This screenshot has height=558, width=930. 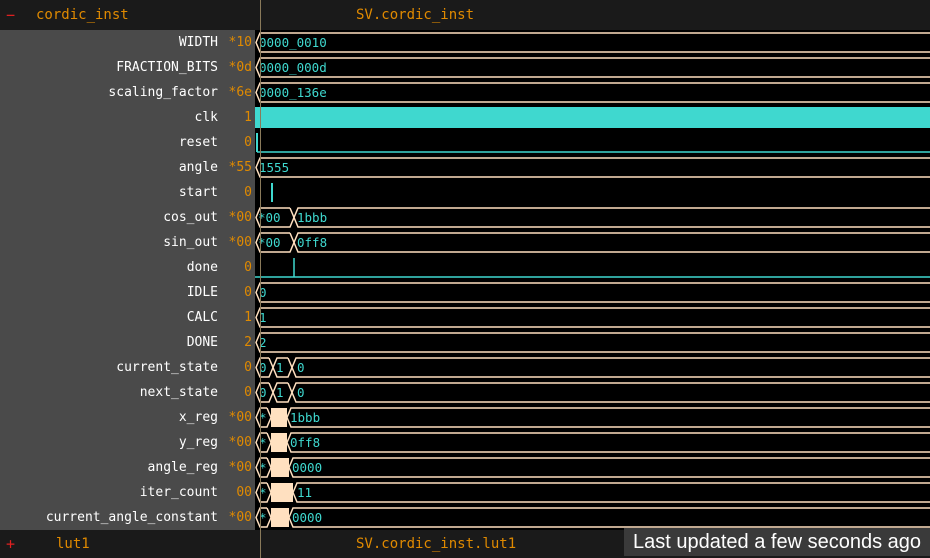 I want to click on bus-wave: * 1bbb, so click(x=592, y=417).